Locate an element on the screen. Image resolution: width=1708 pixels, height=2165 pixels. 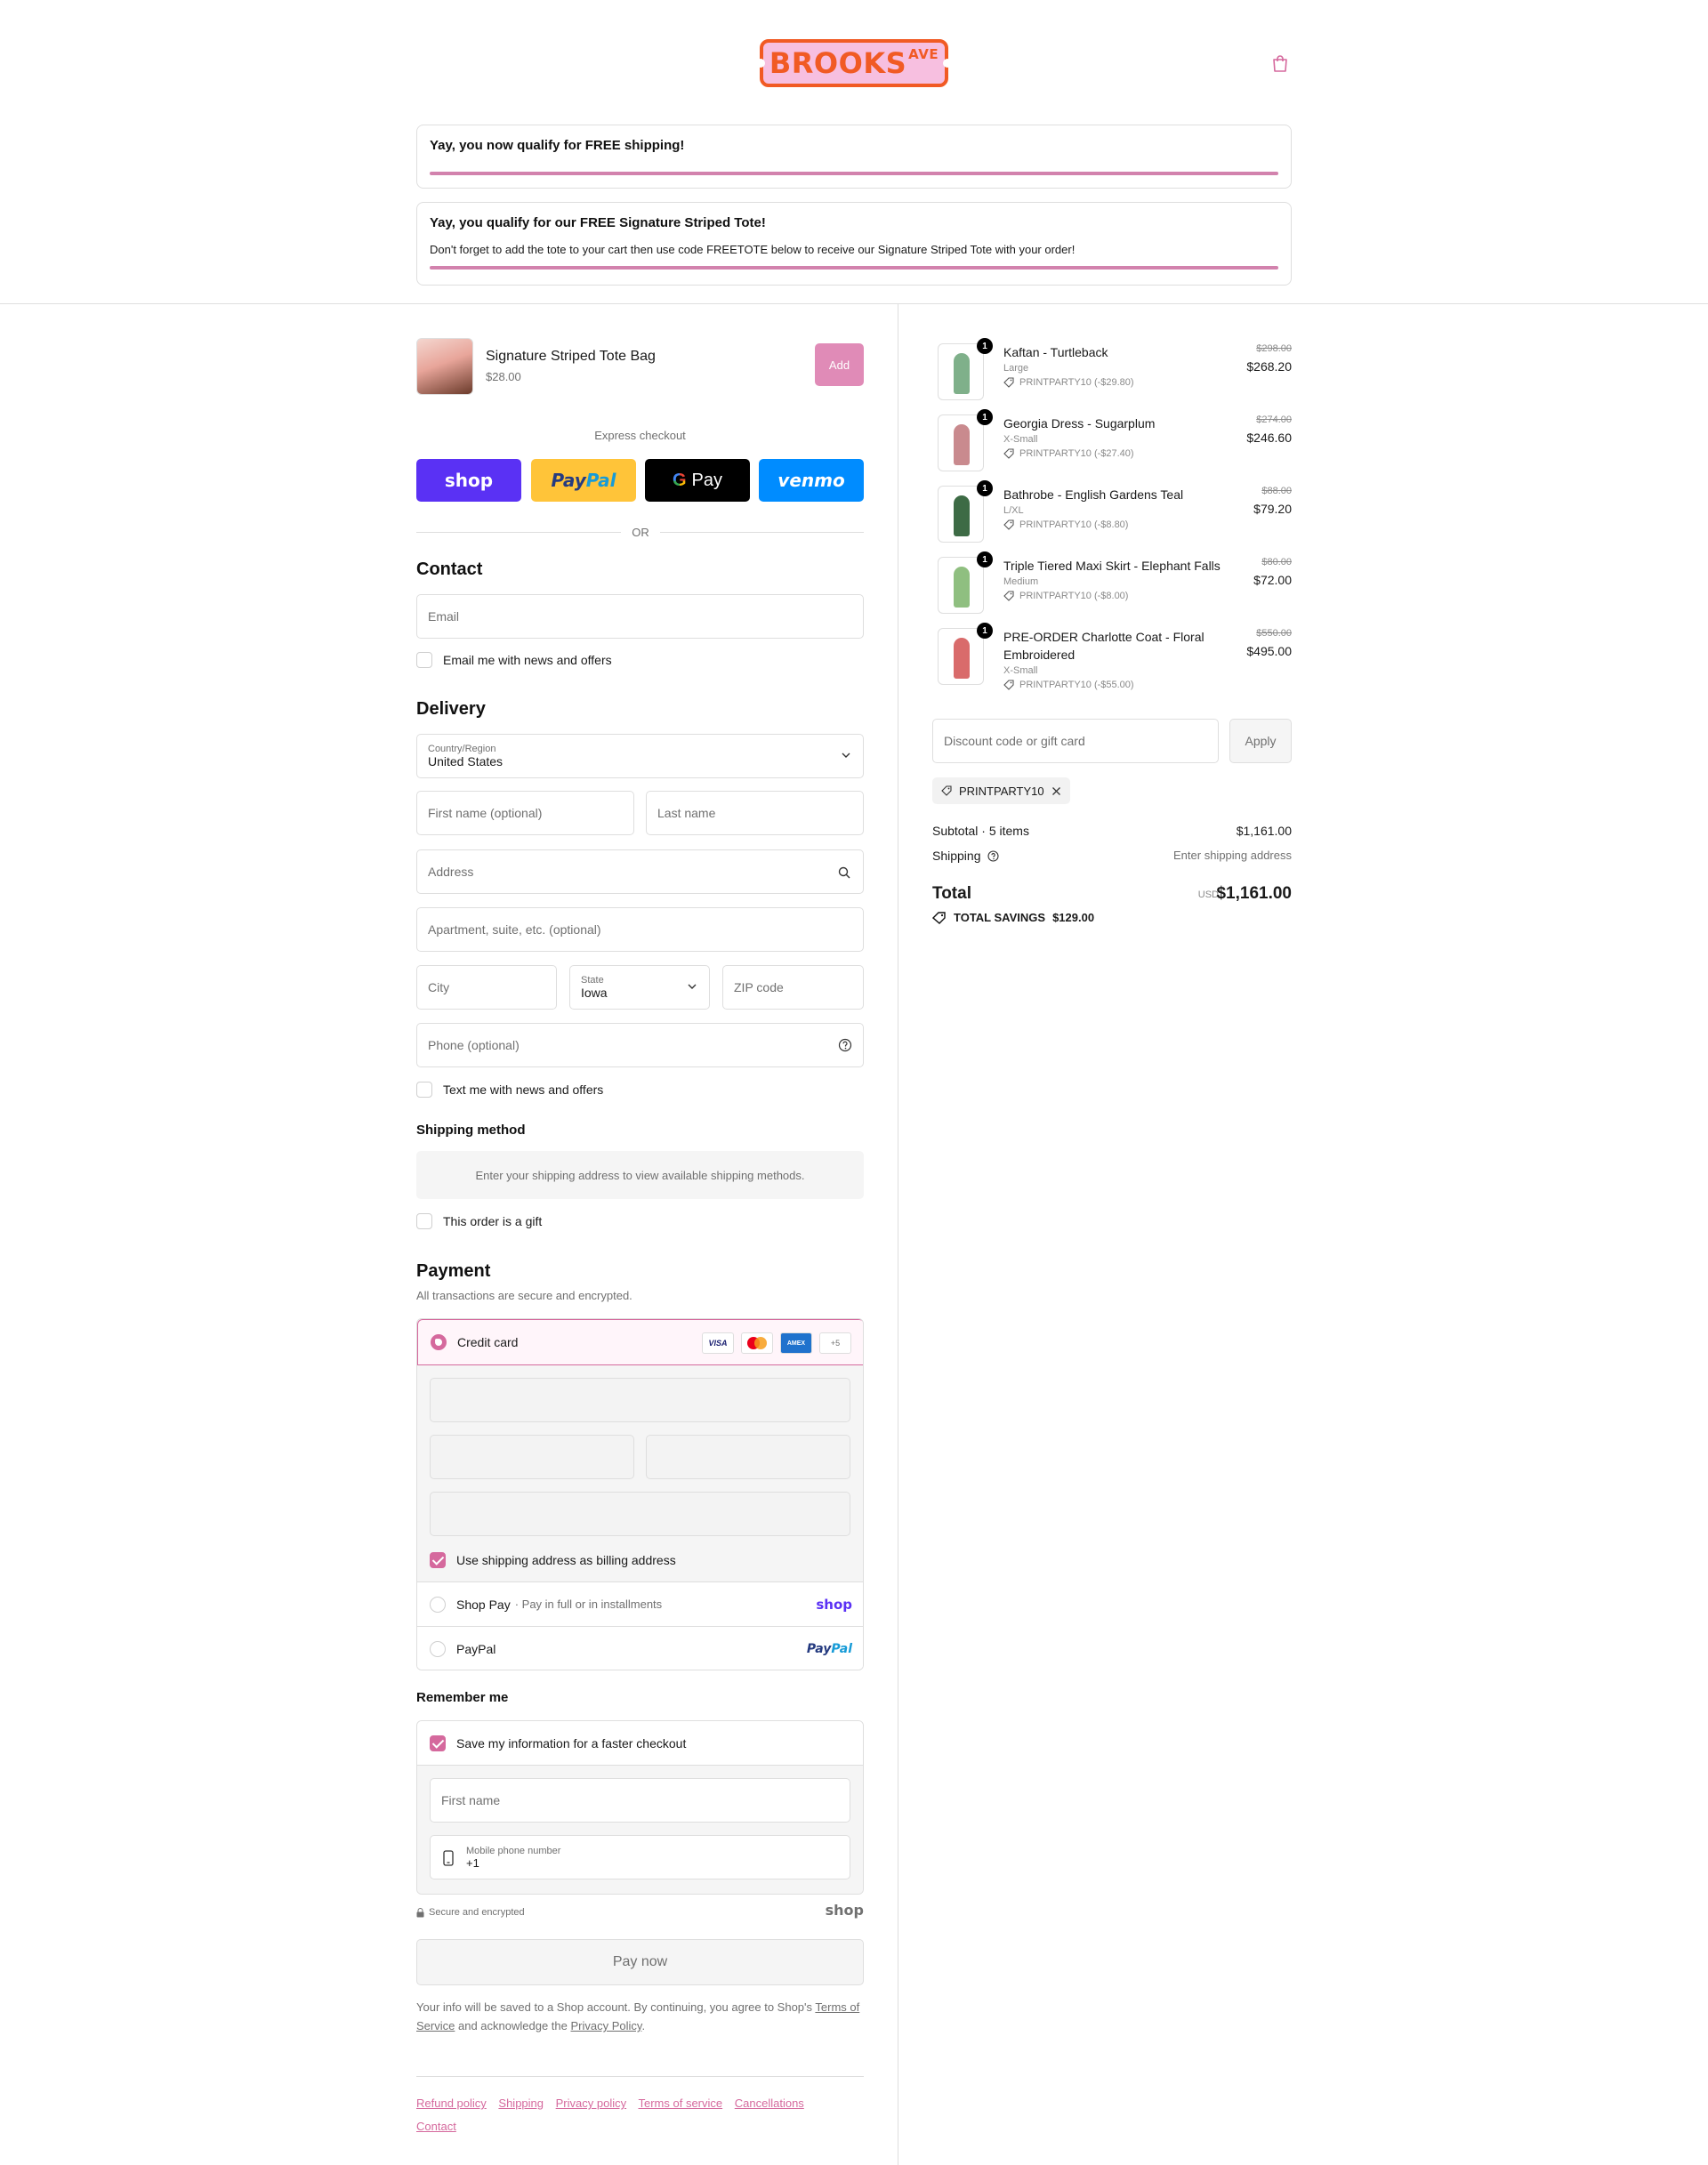
item-price: $495.00 is located at coordinates (1269, 651).